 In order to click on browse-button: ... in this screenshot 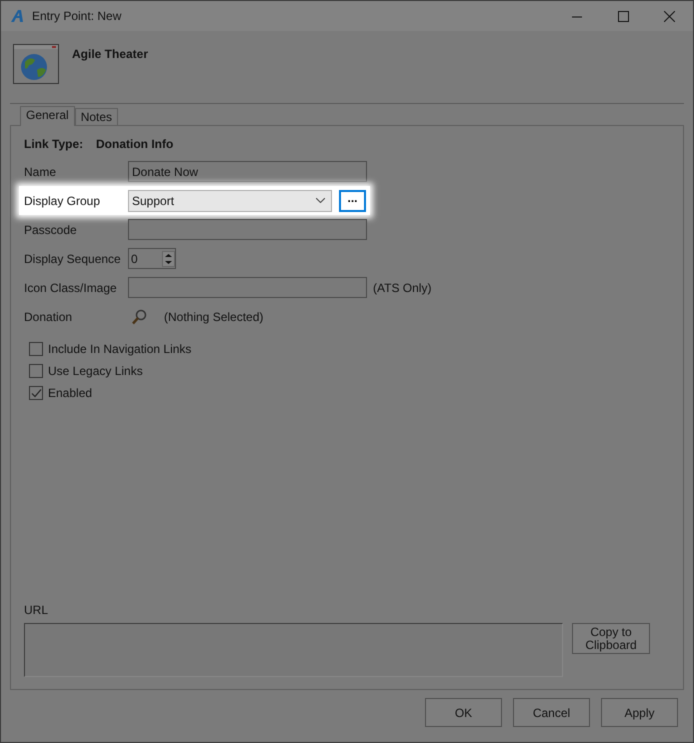, I will do `click(352, 201)`.